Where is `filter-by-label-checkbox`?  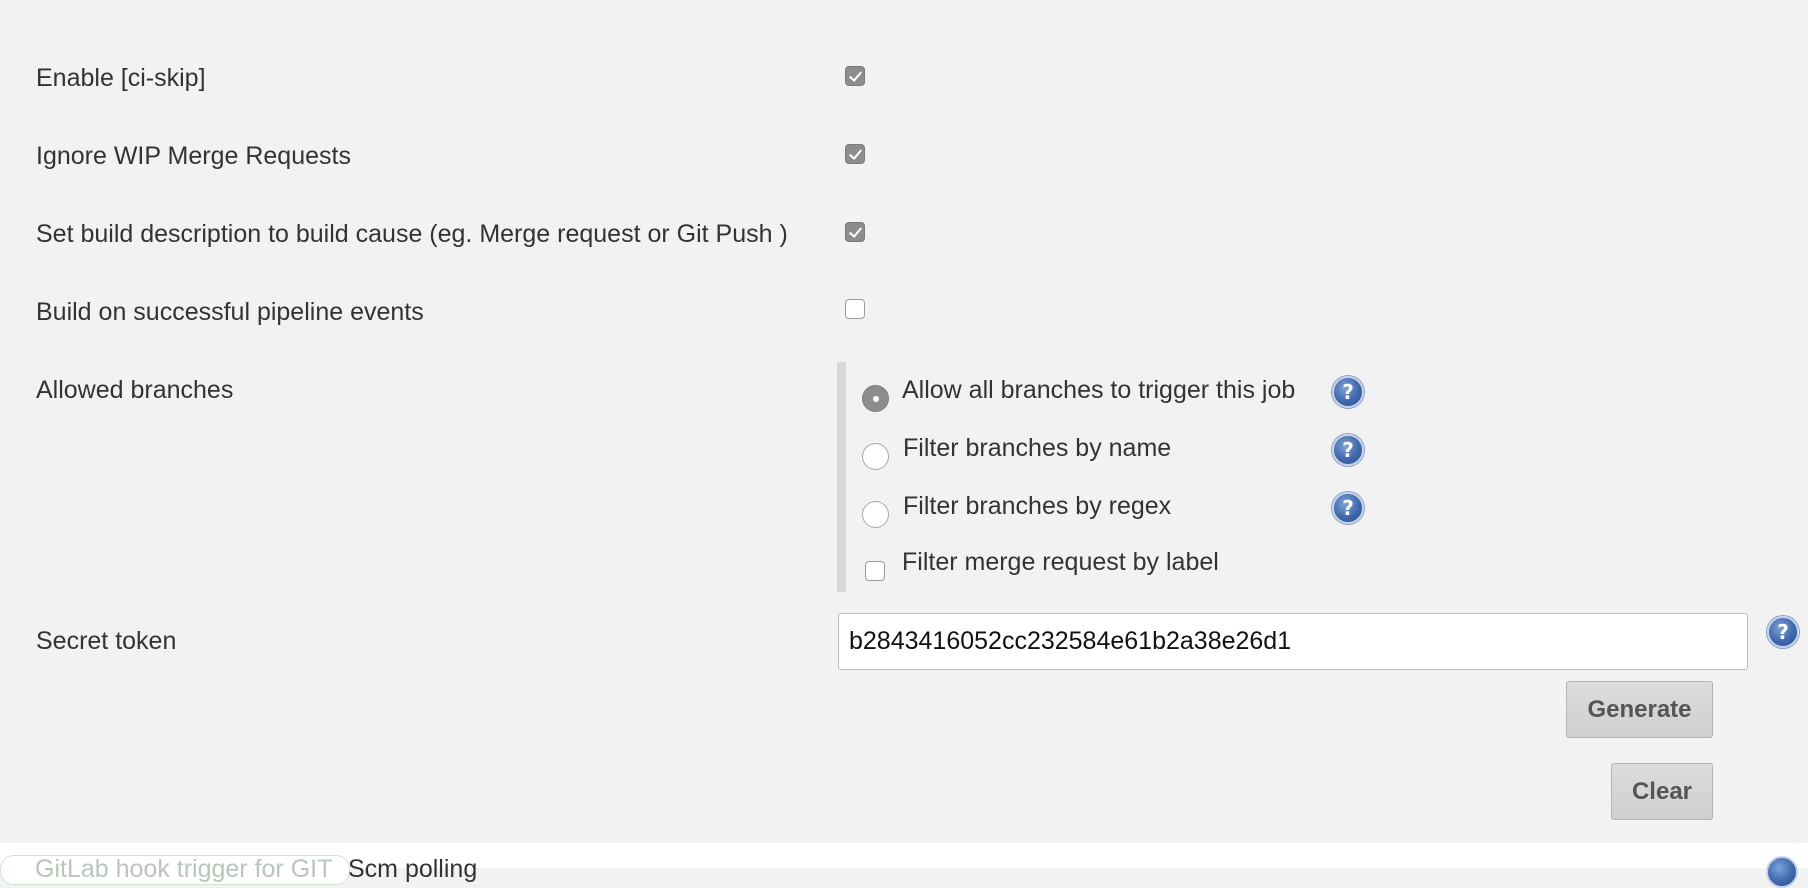 filter-by-label-checkbox is located at coordinates (875, 571).